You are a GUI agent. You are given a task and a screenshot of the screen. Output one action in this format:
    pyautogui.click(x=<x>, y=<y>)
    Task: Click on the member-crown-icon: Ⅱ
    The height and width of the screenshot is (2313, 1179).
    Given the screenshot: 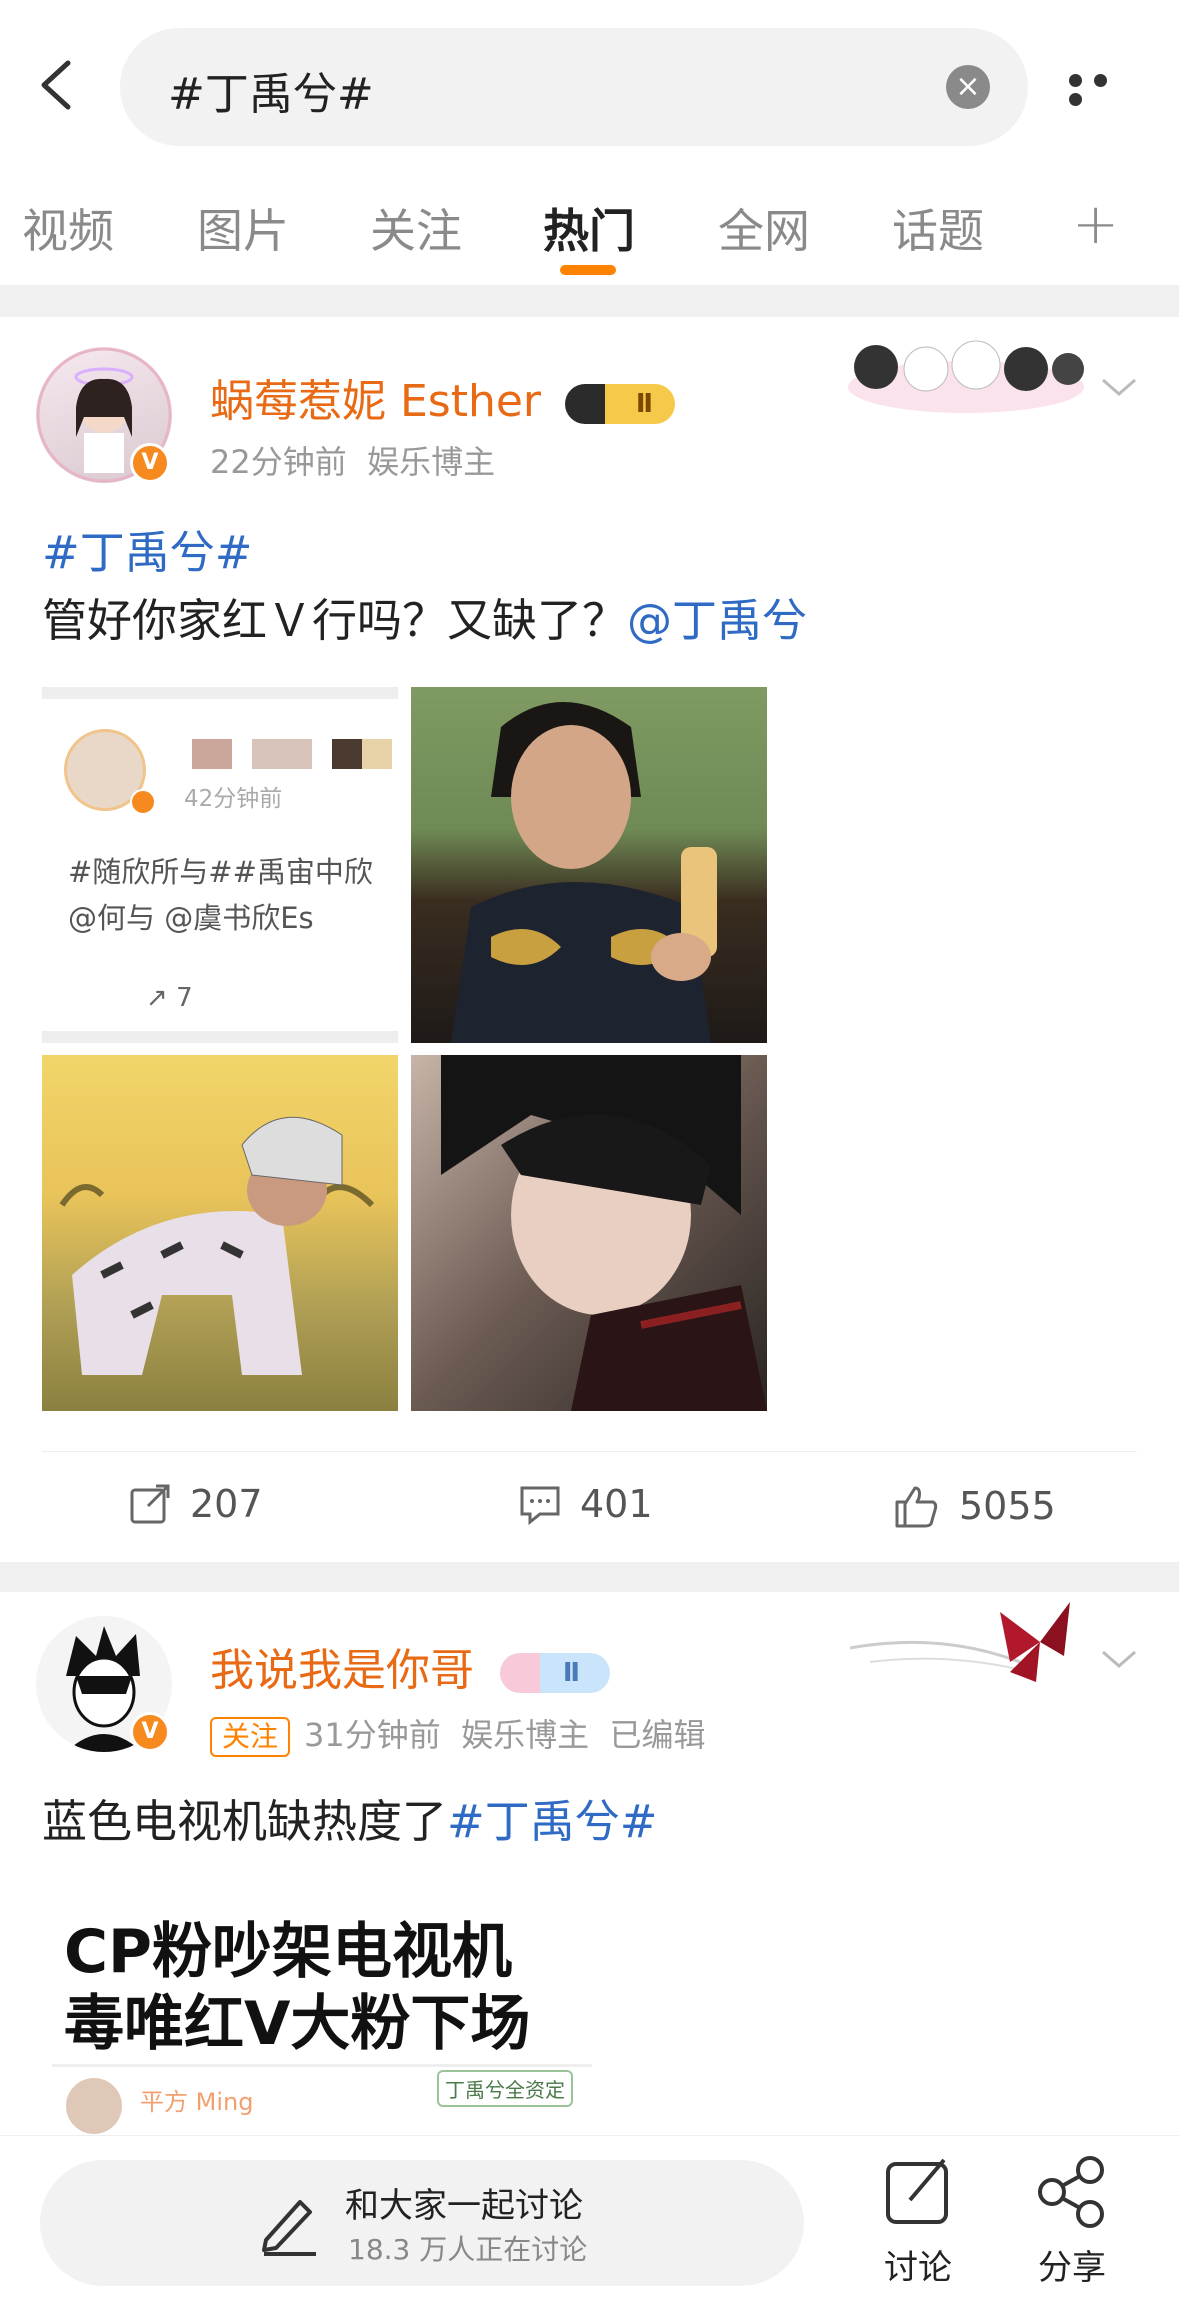 What is the action you would take?
    pyautogui.click(x=620, y=404)
    